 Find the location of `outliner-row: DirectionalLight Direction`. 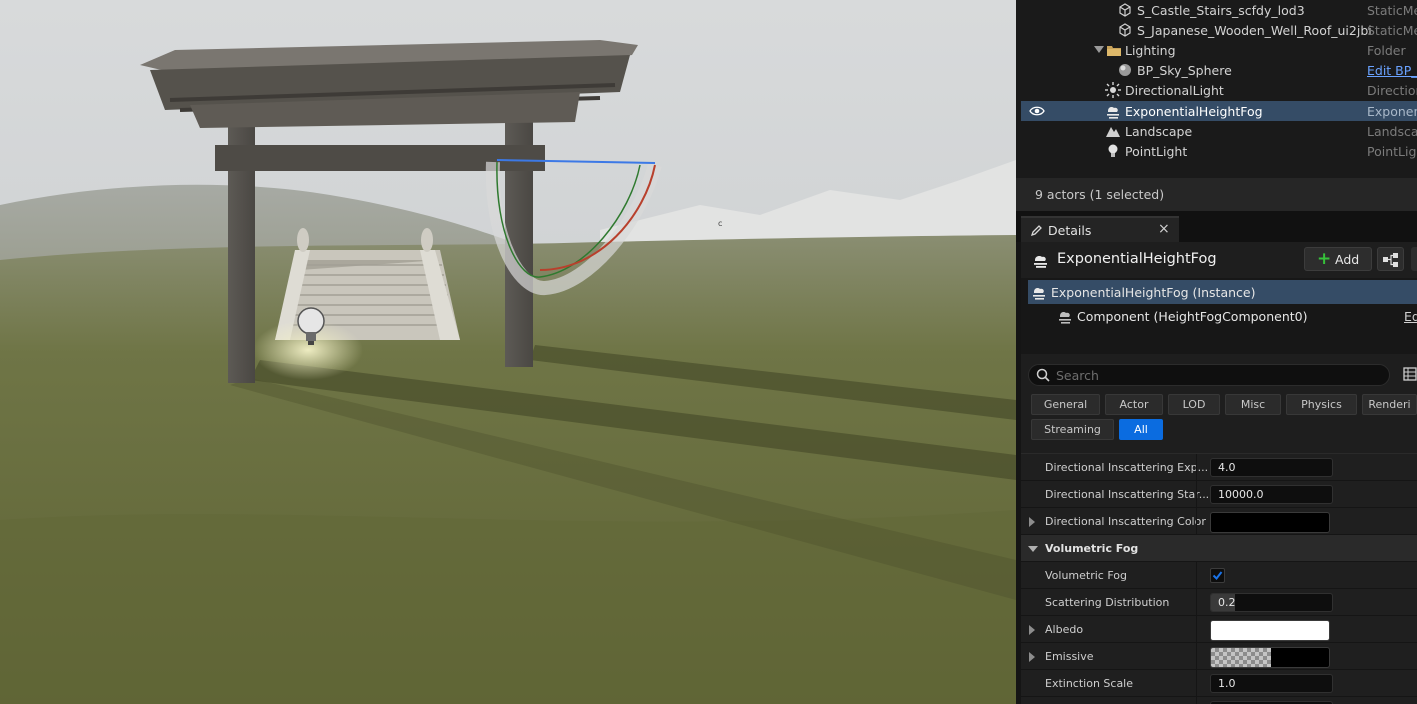

outliner-row: DirectionalLight Direction is located at coordinates (1219, 90).